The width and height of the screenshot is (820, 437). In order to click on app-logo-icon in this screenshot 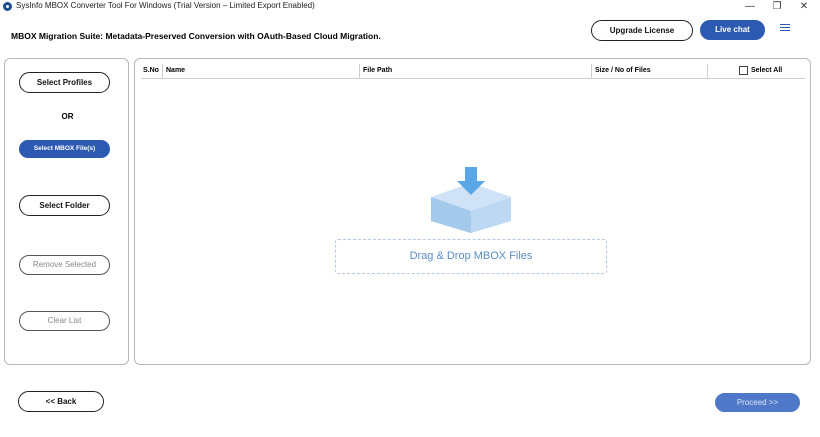, I will do `click(7, 6)`.